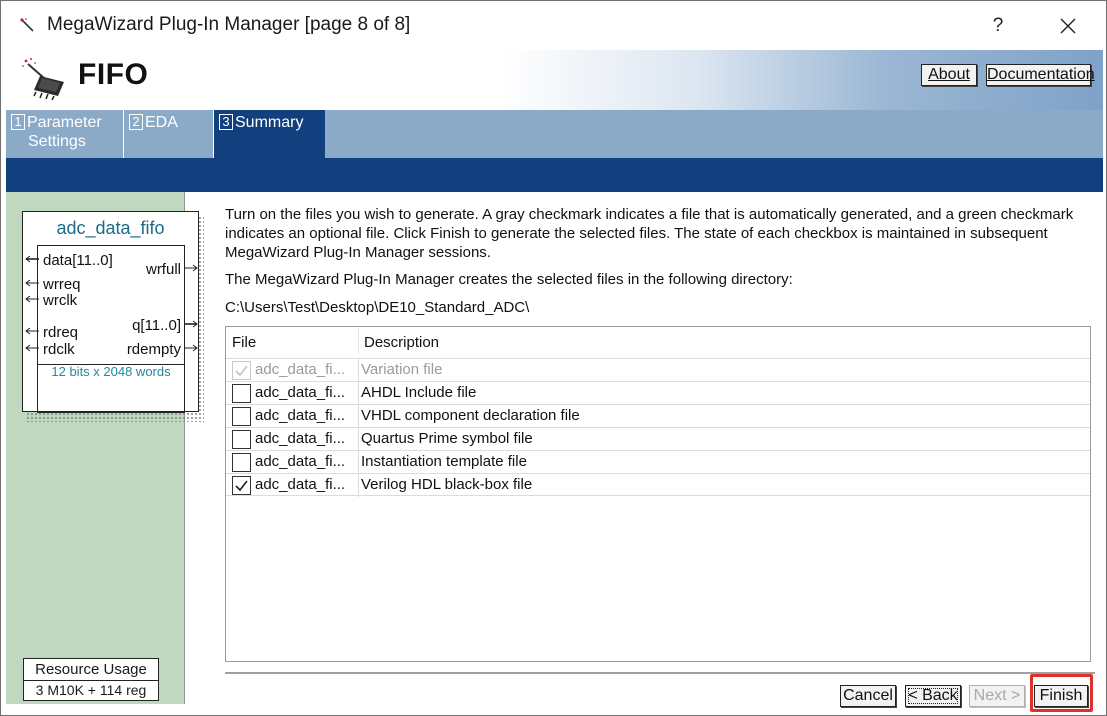 This screenshot has width=1107, height=716. I want to click on tab-label: Summary, so click(269, 122).